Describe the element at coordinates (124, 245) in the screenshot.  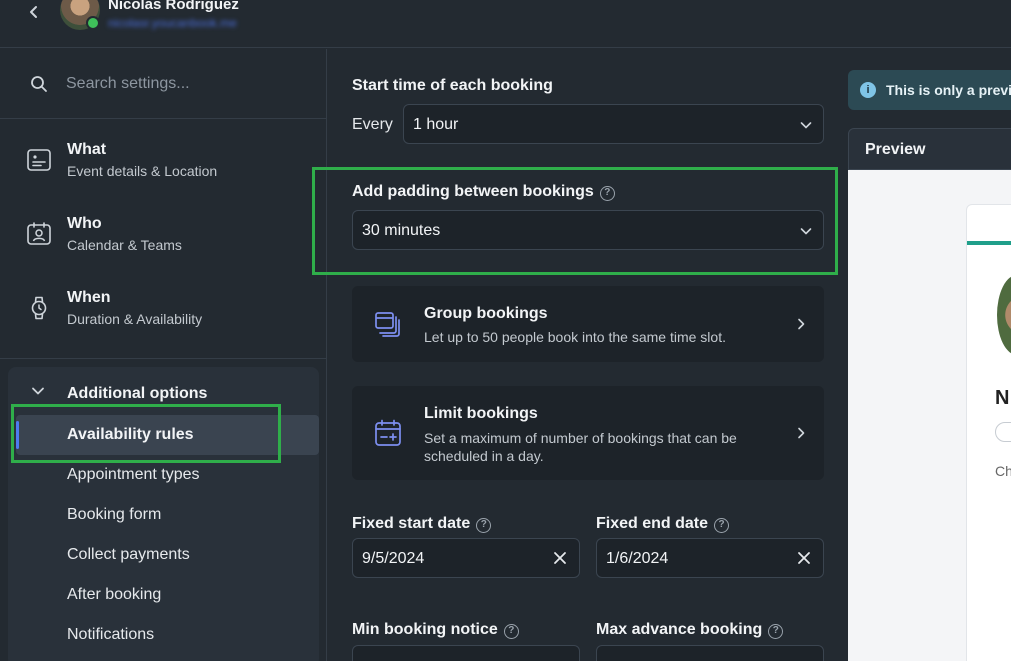
I see `sidebar-item-subtitle: Calendar & Teams` at that location.